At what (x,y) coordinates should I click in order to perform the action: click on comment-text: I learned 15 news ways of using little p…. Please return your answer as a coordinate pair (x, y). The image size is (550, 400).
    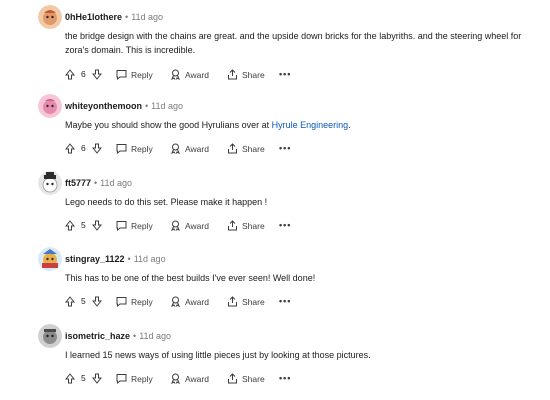
    Looking at the image, I should click on (218, 355).